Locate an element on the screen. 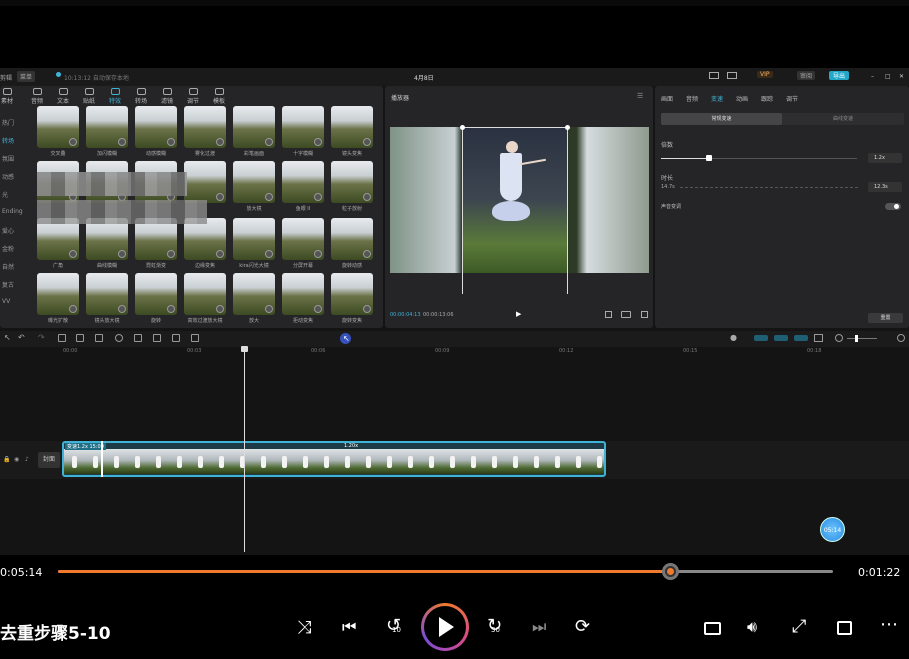  category-item: 金粉 is located at coordinates (13, 248).